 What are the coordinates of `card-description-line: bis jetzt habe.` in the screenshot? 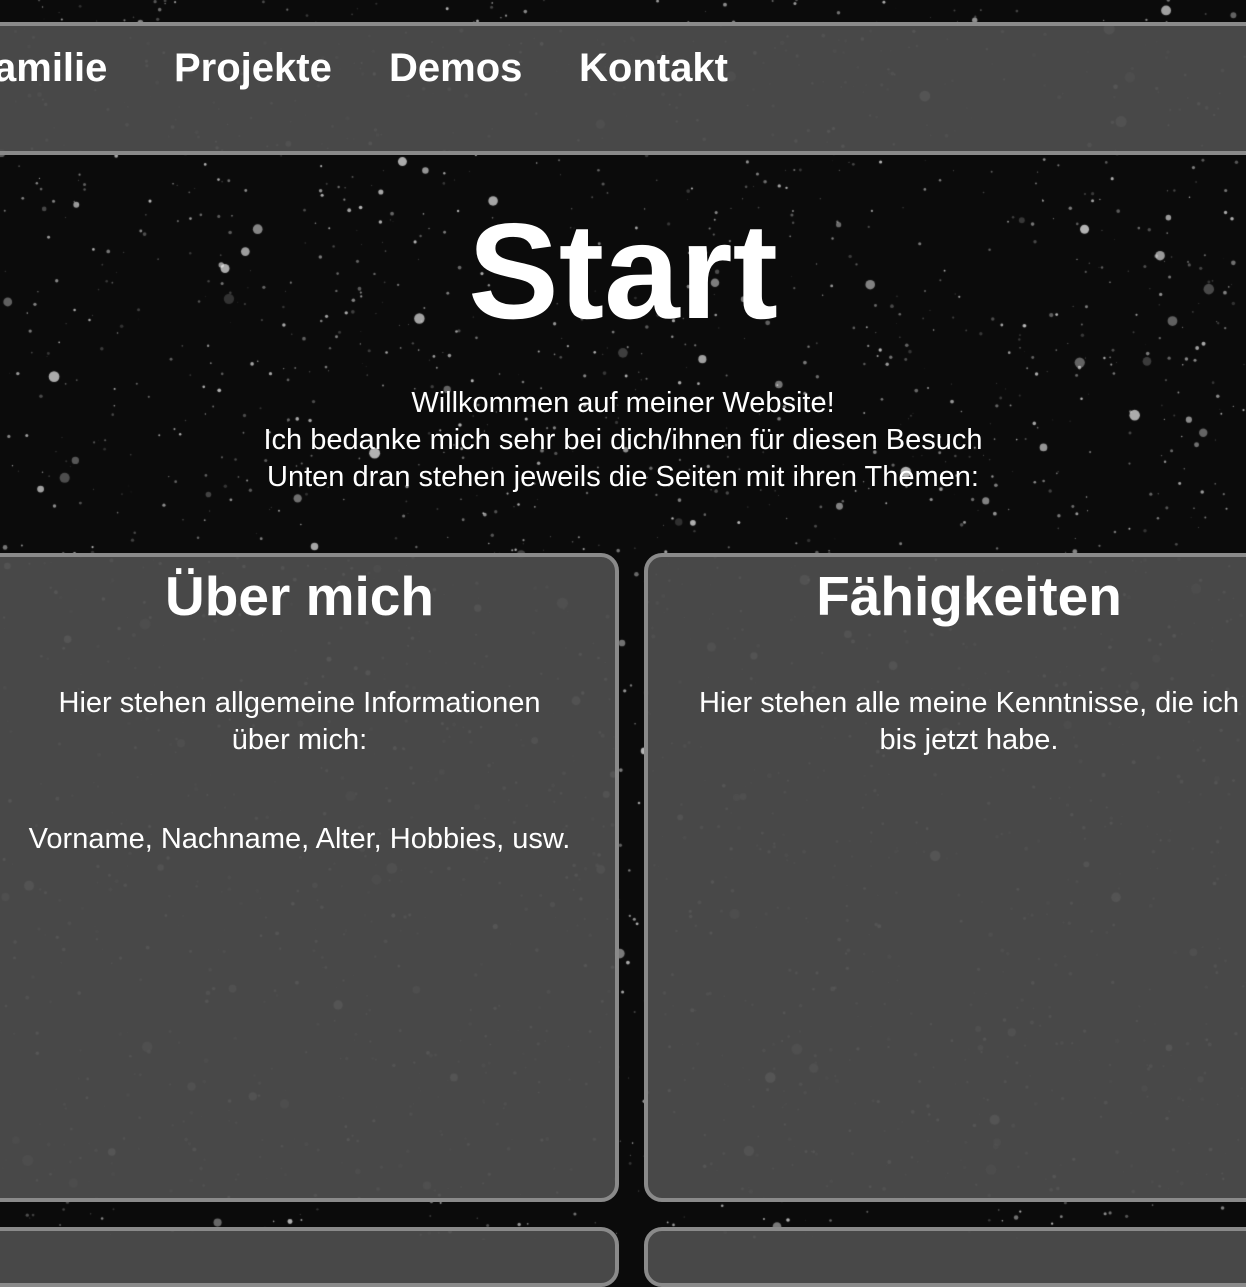 It's located at (969, 740).